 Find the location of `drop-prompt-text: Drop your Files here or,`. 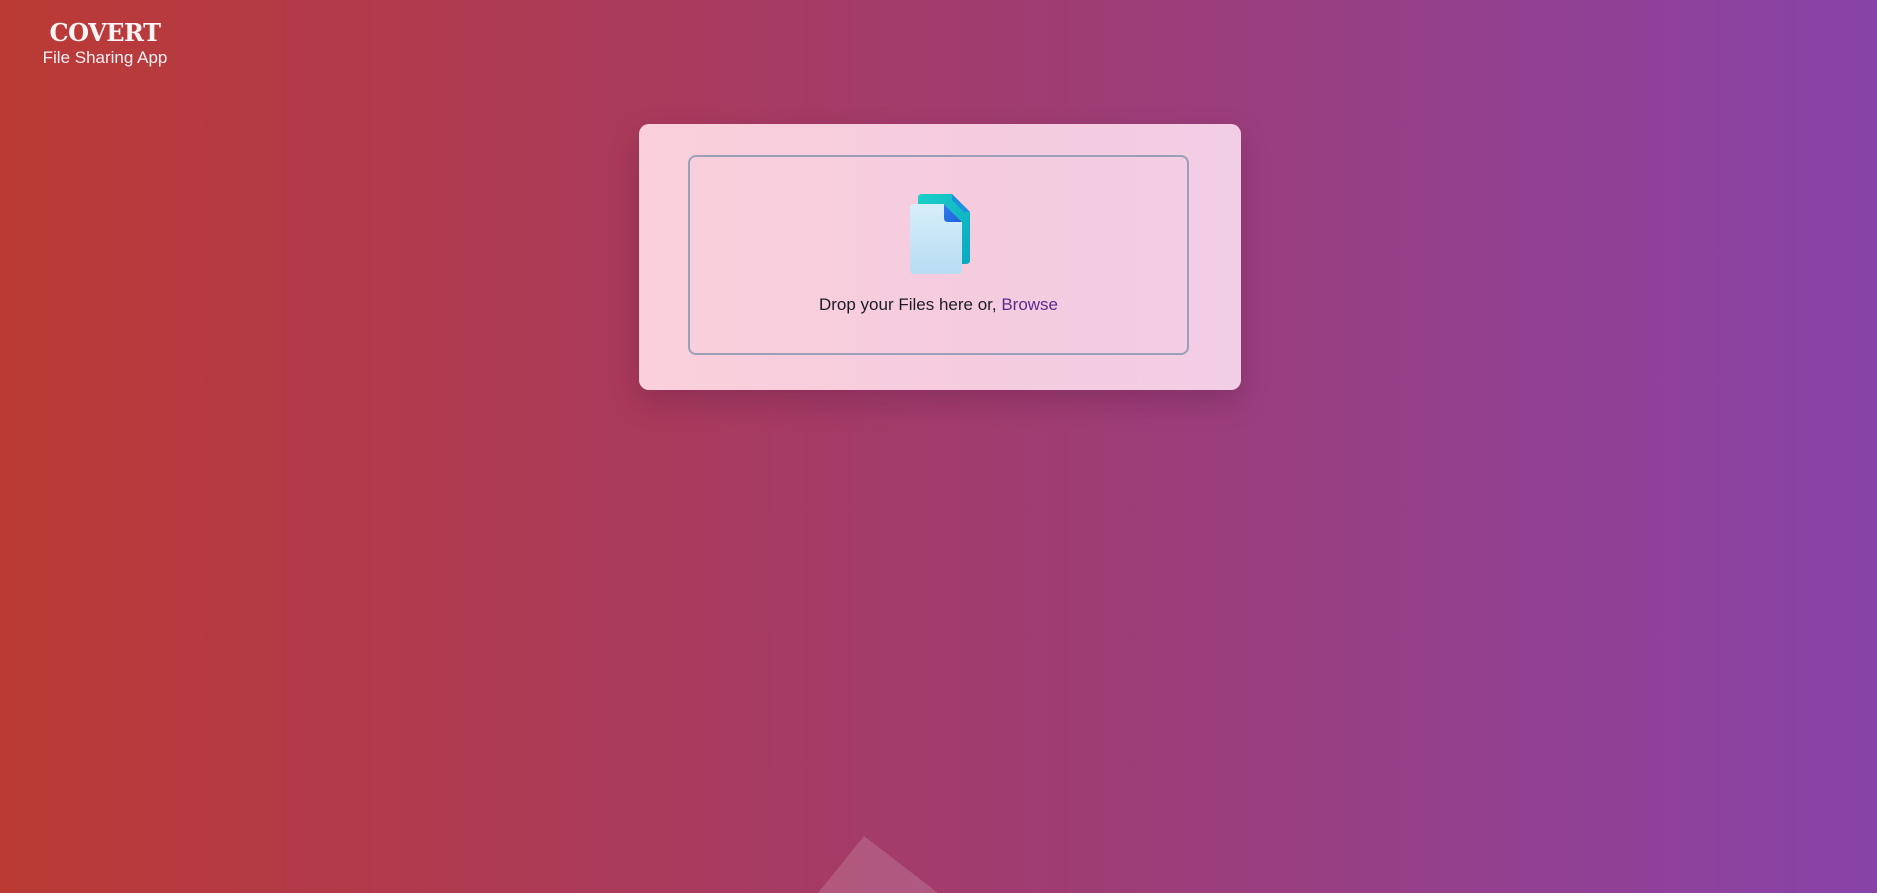

drop-prompt-text: Drop your Files here or, is located at coordinates (910, 304).